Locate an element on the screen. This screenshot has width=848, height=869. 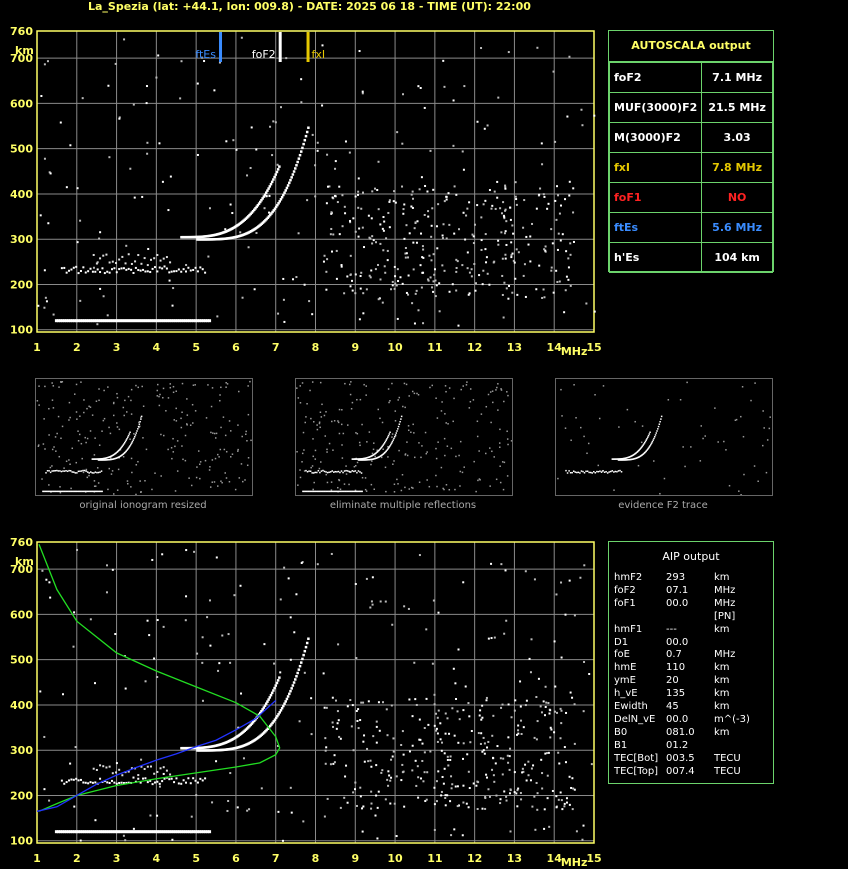
aip-unit: km is located at coordinates (722, 629).